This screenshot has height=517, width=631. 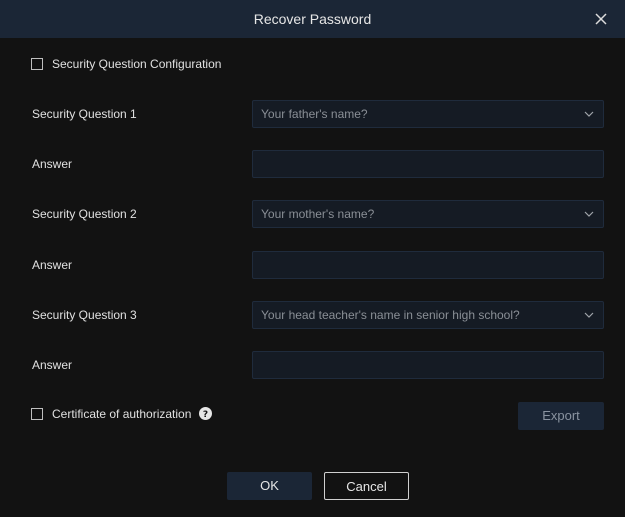 I want to click on answer-2-input, so click(x=428, y=265).